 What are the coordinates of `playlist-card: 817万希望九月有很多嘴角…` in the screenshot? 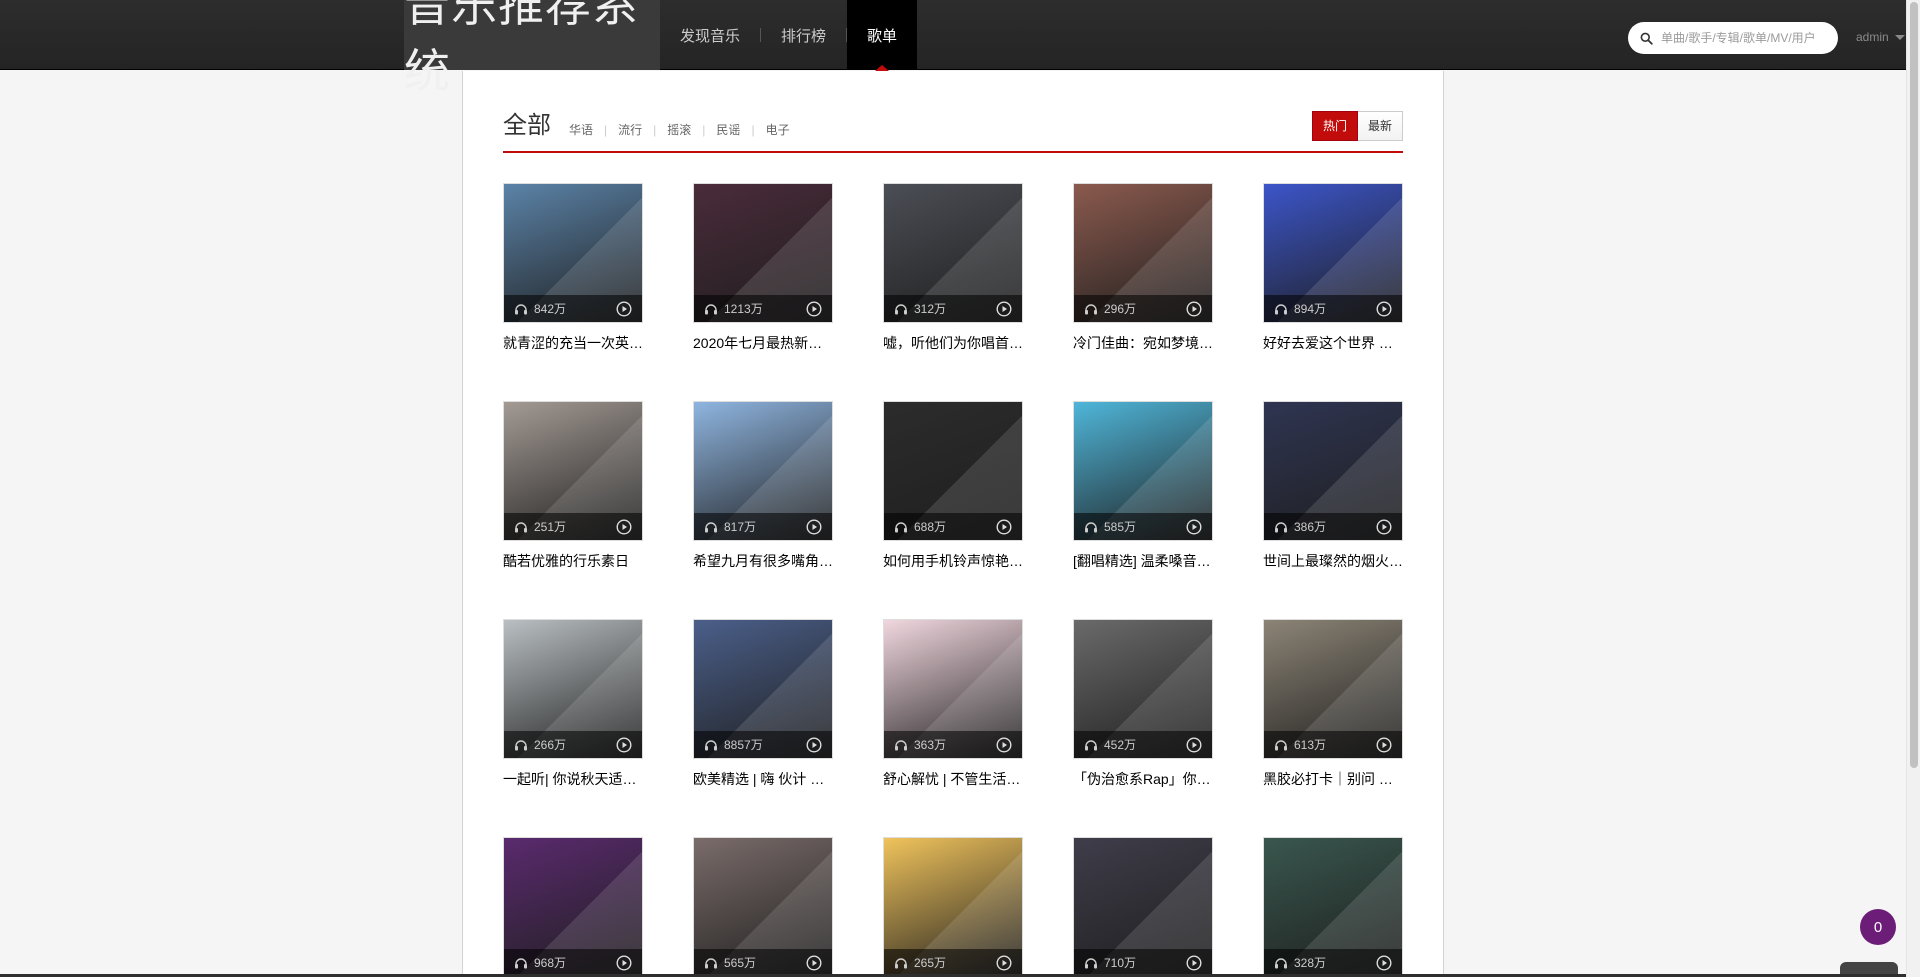 It's located at (763, 486).